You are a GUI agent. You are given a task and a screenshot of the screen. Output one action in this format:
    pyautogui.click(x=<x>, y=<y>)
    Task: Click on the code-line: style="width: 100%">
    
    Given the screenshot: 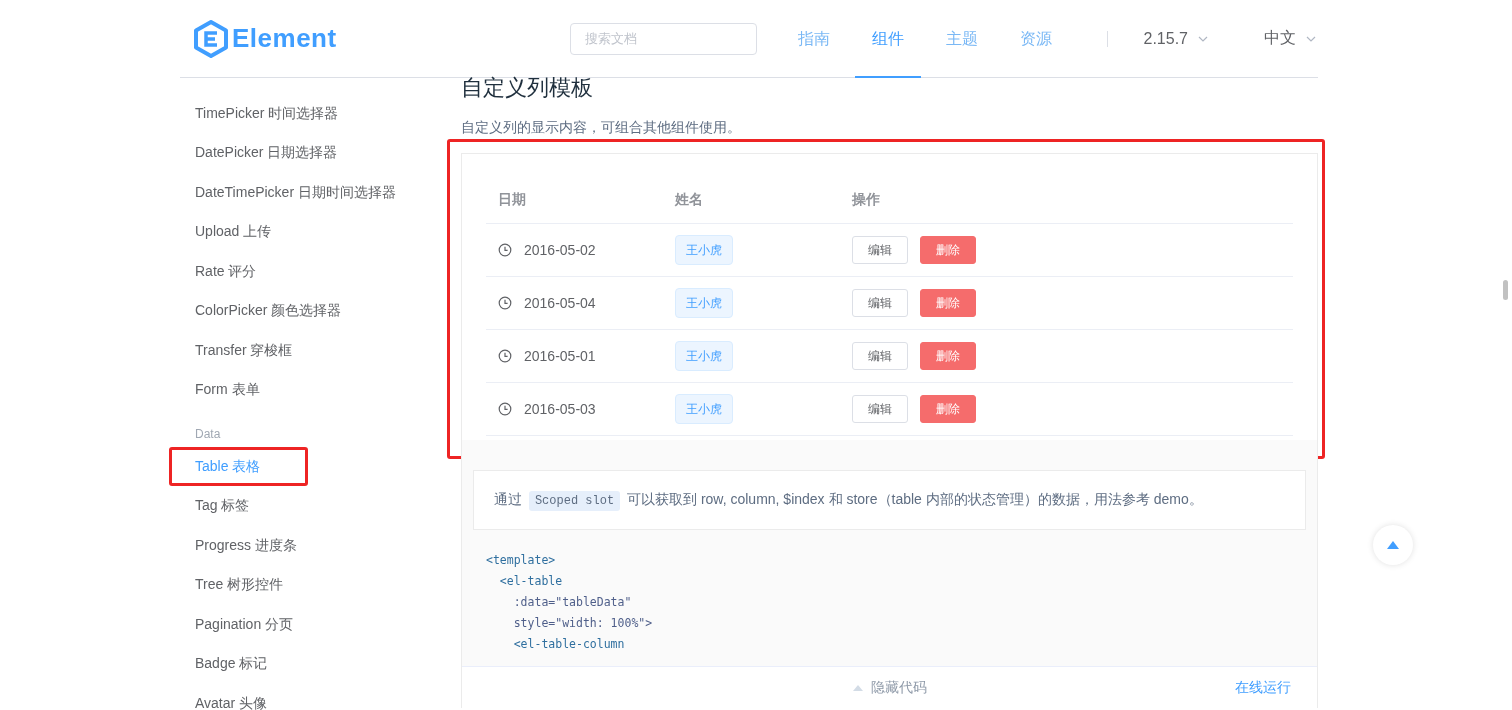 What is the action you would take?
    pyautogui.click(x=582, y=623)
    